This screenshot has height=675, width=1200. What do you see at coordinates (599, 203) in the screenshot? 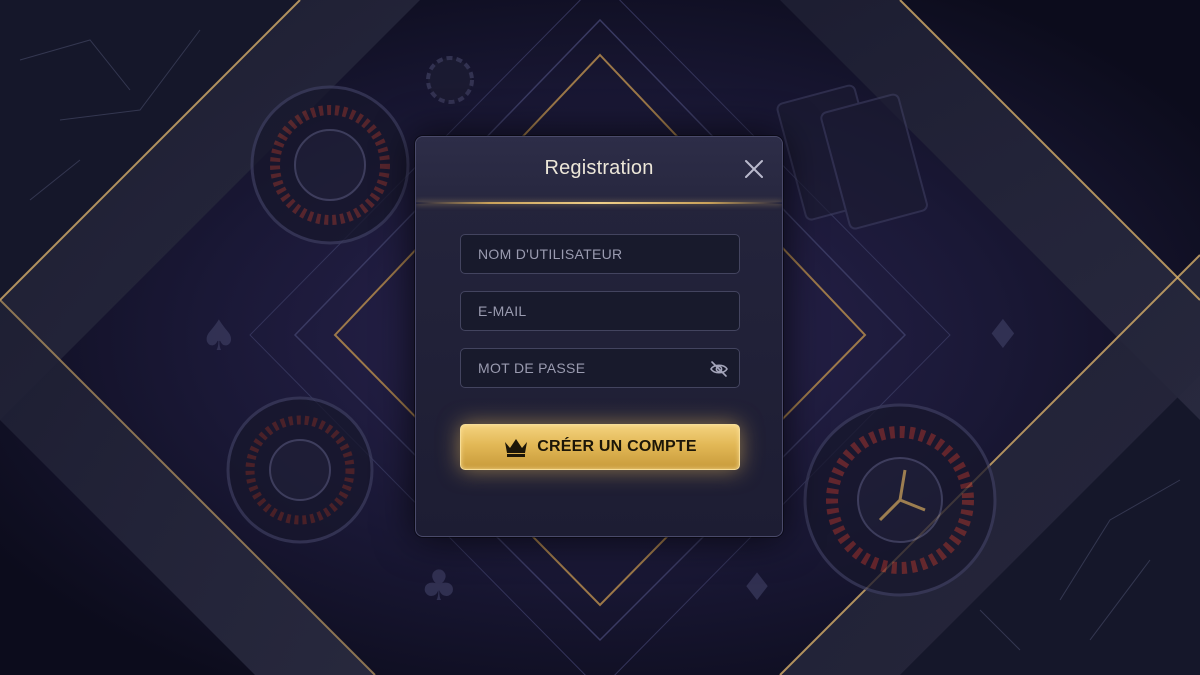
I see `header-divider` at bounding box center [599, 203].